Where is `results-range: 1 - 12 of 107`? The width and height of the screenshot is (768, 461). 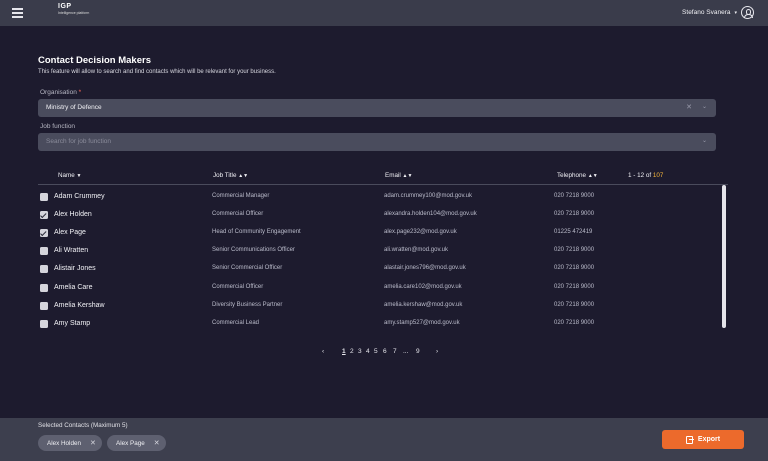
results-range: 1 - 12 of 107 is located at coordinates (645, 175).